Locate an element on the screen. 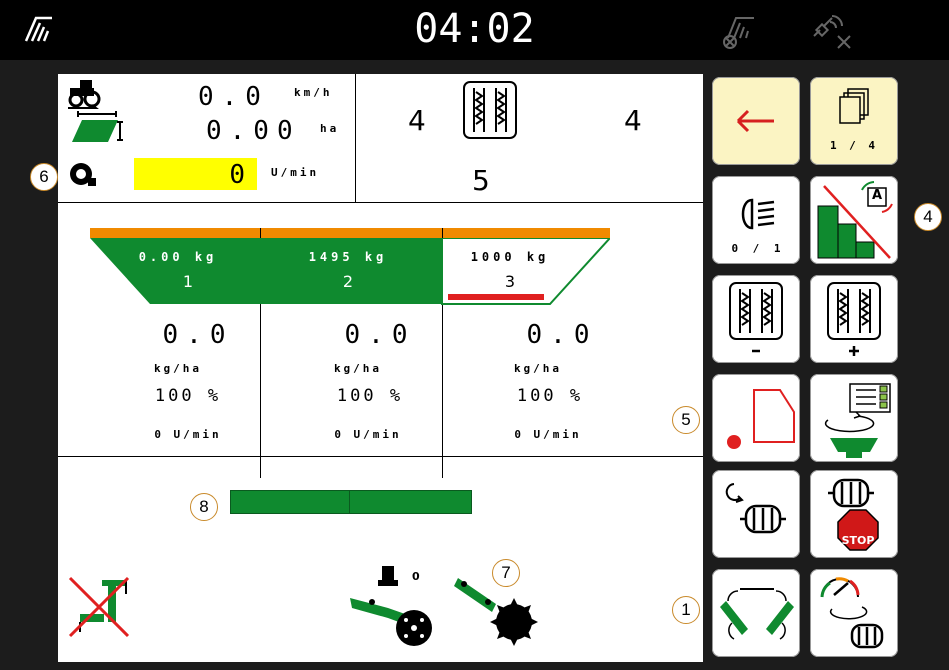 The image size is (949, 670). page-switch-button: 1 / 4 is located at coordinates (854, 121).